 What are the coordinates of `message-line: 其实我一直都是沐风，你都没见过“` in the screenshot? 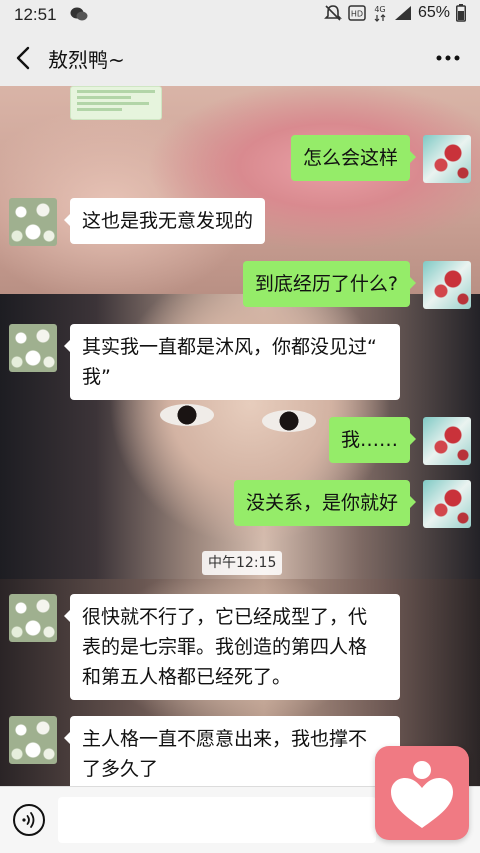 It's located at (229, 347).